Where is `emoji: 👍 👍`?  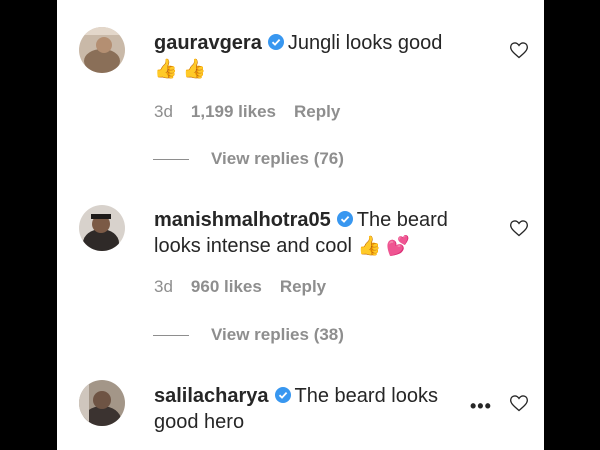 emoji: 👍 👍 is located at coordinates (180, 69).